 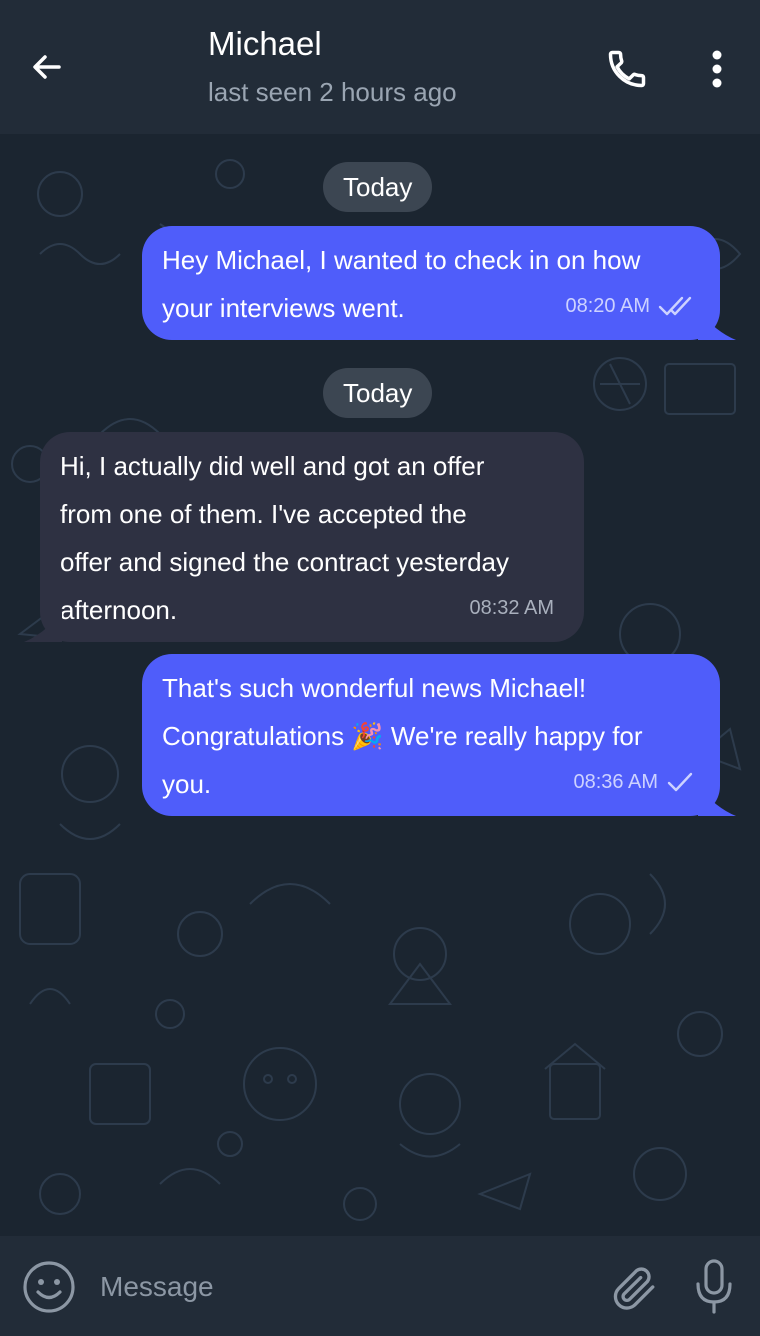 What do you see at coordinates (265, 44) in the screenshot?
I see `contact-name: Michael` at bounding box center [265, 44].